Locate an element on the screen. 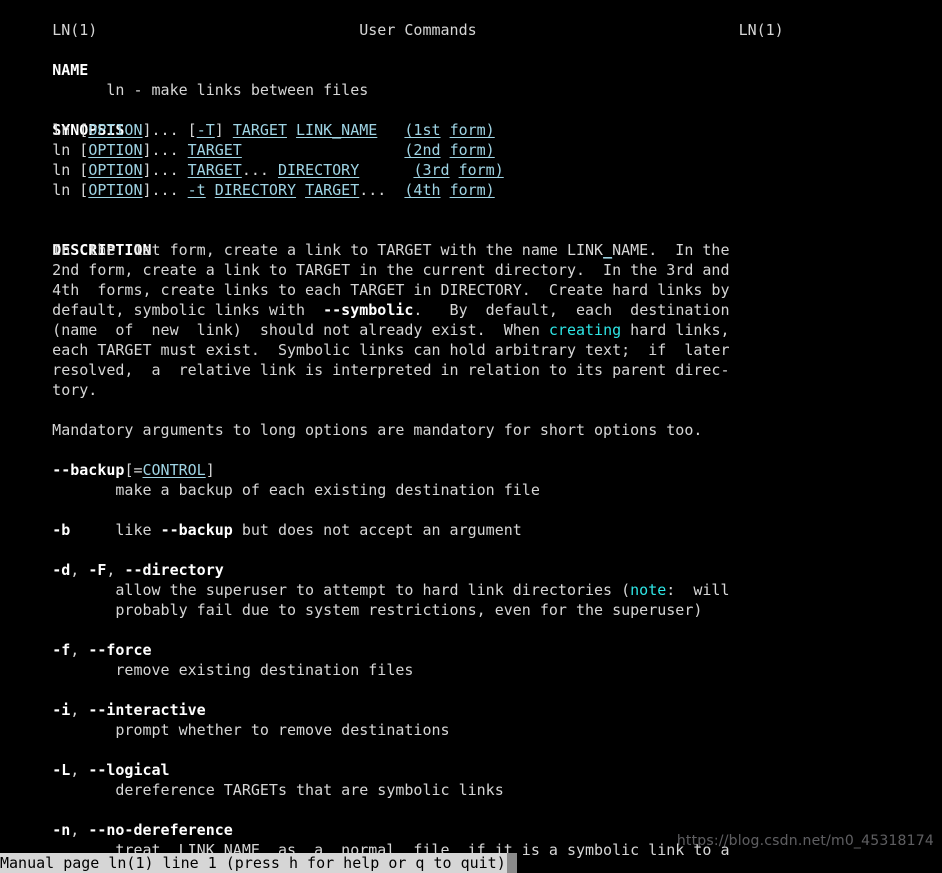 The width and height of the screenshot is (942, 873). synopsis-line-2: ln [OPTION]... TARGET (2nd form) is located at coordinates (471, 150).